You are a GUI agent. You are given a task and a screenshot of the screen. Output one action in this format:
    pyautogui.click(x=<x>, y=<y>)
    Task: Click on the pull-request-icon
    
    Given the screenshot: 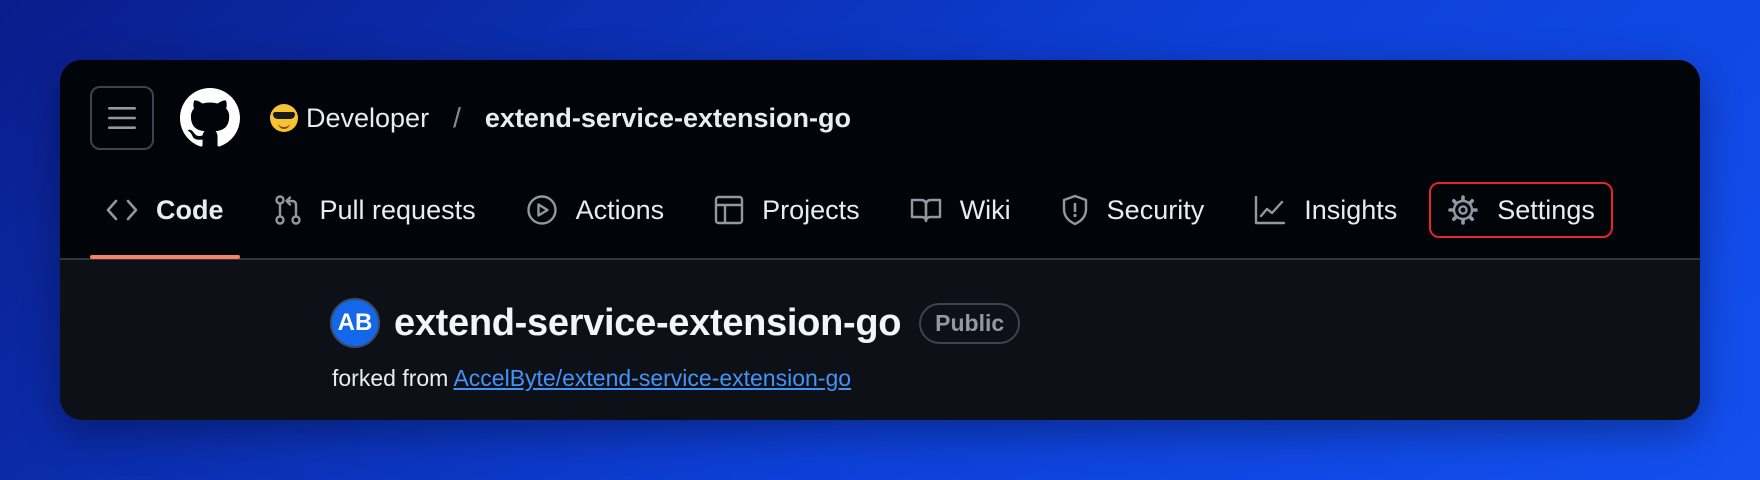 What is the action you would take?
    pyautogui.click(x=287, y=210)
    